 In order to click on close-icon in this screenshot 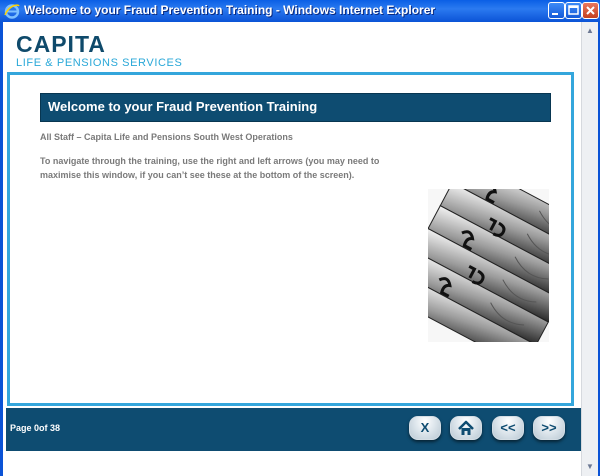, I will do `click(590, 10)`.